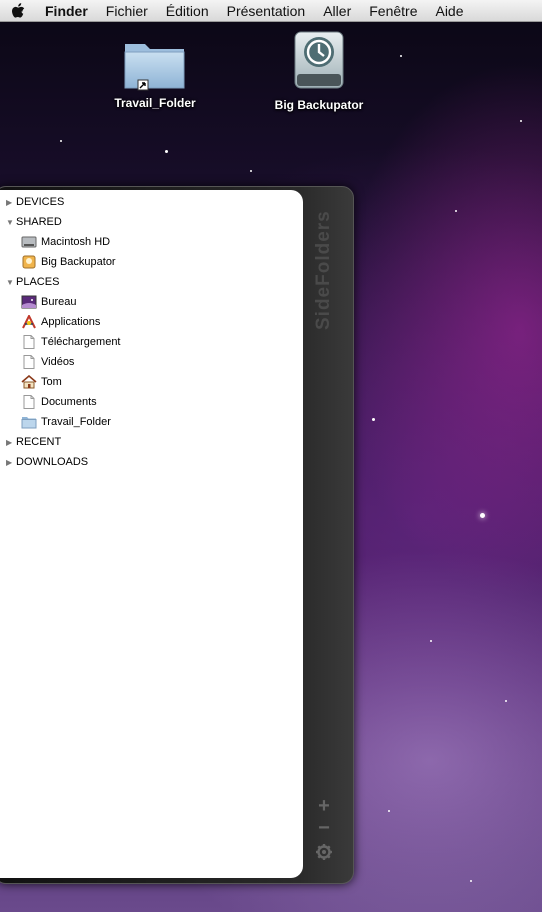 This screenshot has width=542, height=912. What do you see at coordinates (38, 282) in the screenshot?
I see `section-label: PLACES` at bounding box center [38, 282].